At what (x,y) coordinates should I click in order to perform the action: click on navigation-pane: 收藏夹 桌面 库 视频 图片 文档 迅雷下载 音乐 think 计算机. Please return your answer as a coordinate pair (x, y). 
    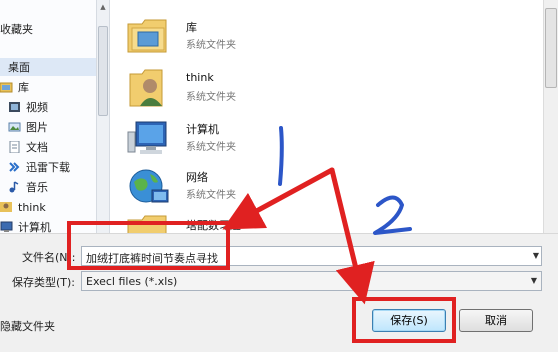
    Looking at the image, I should click on (48, 116).